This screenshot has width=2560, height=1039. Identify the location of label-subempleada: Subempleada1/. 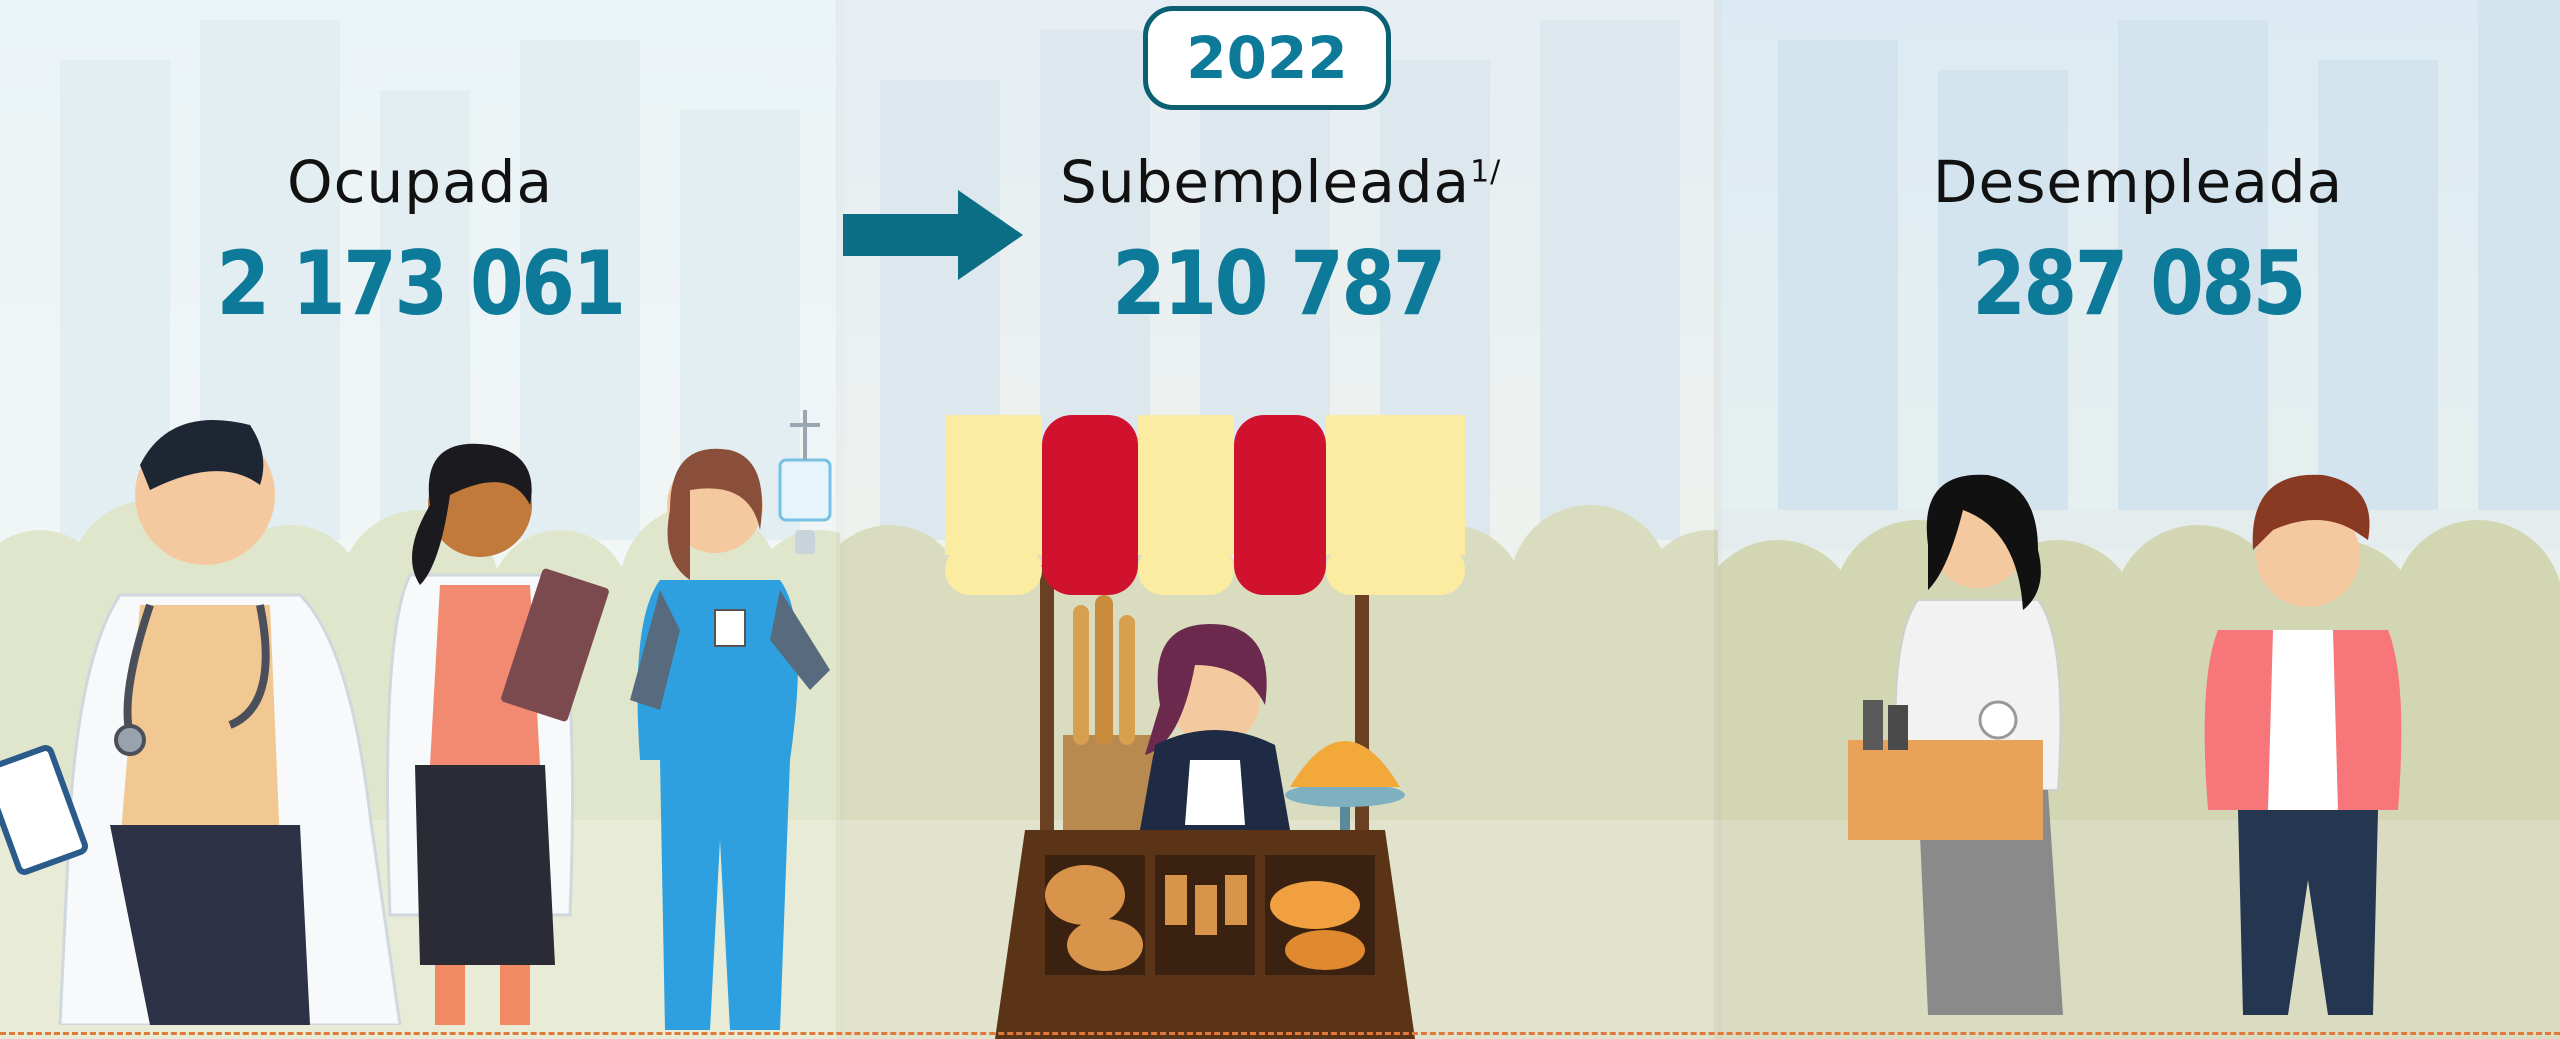
(1280, 182).